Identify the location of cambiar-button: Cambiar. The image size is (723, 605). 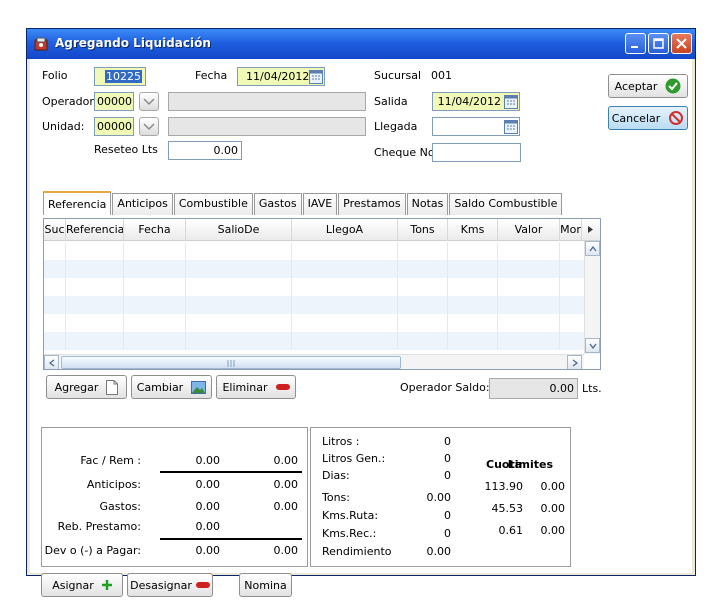
(171, 387).